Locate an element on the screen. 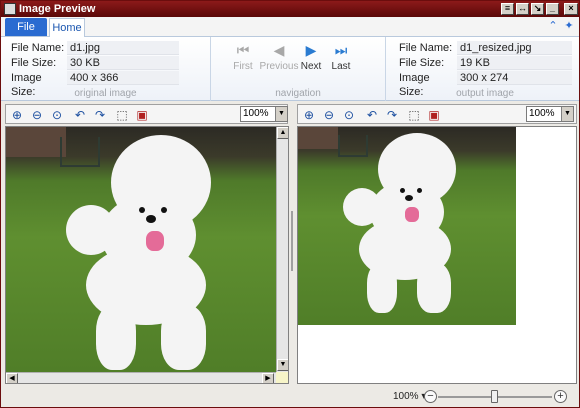 This screenshot has height=408, width=580. zoom-out-icon: − is located at coordinates (430, 396).